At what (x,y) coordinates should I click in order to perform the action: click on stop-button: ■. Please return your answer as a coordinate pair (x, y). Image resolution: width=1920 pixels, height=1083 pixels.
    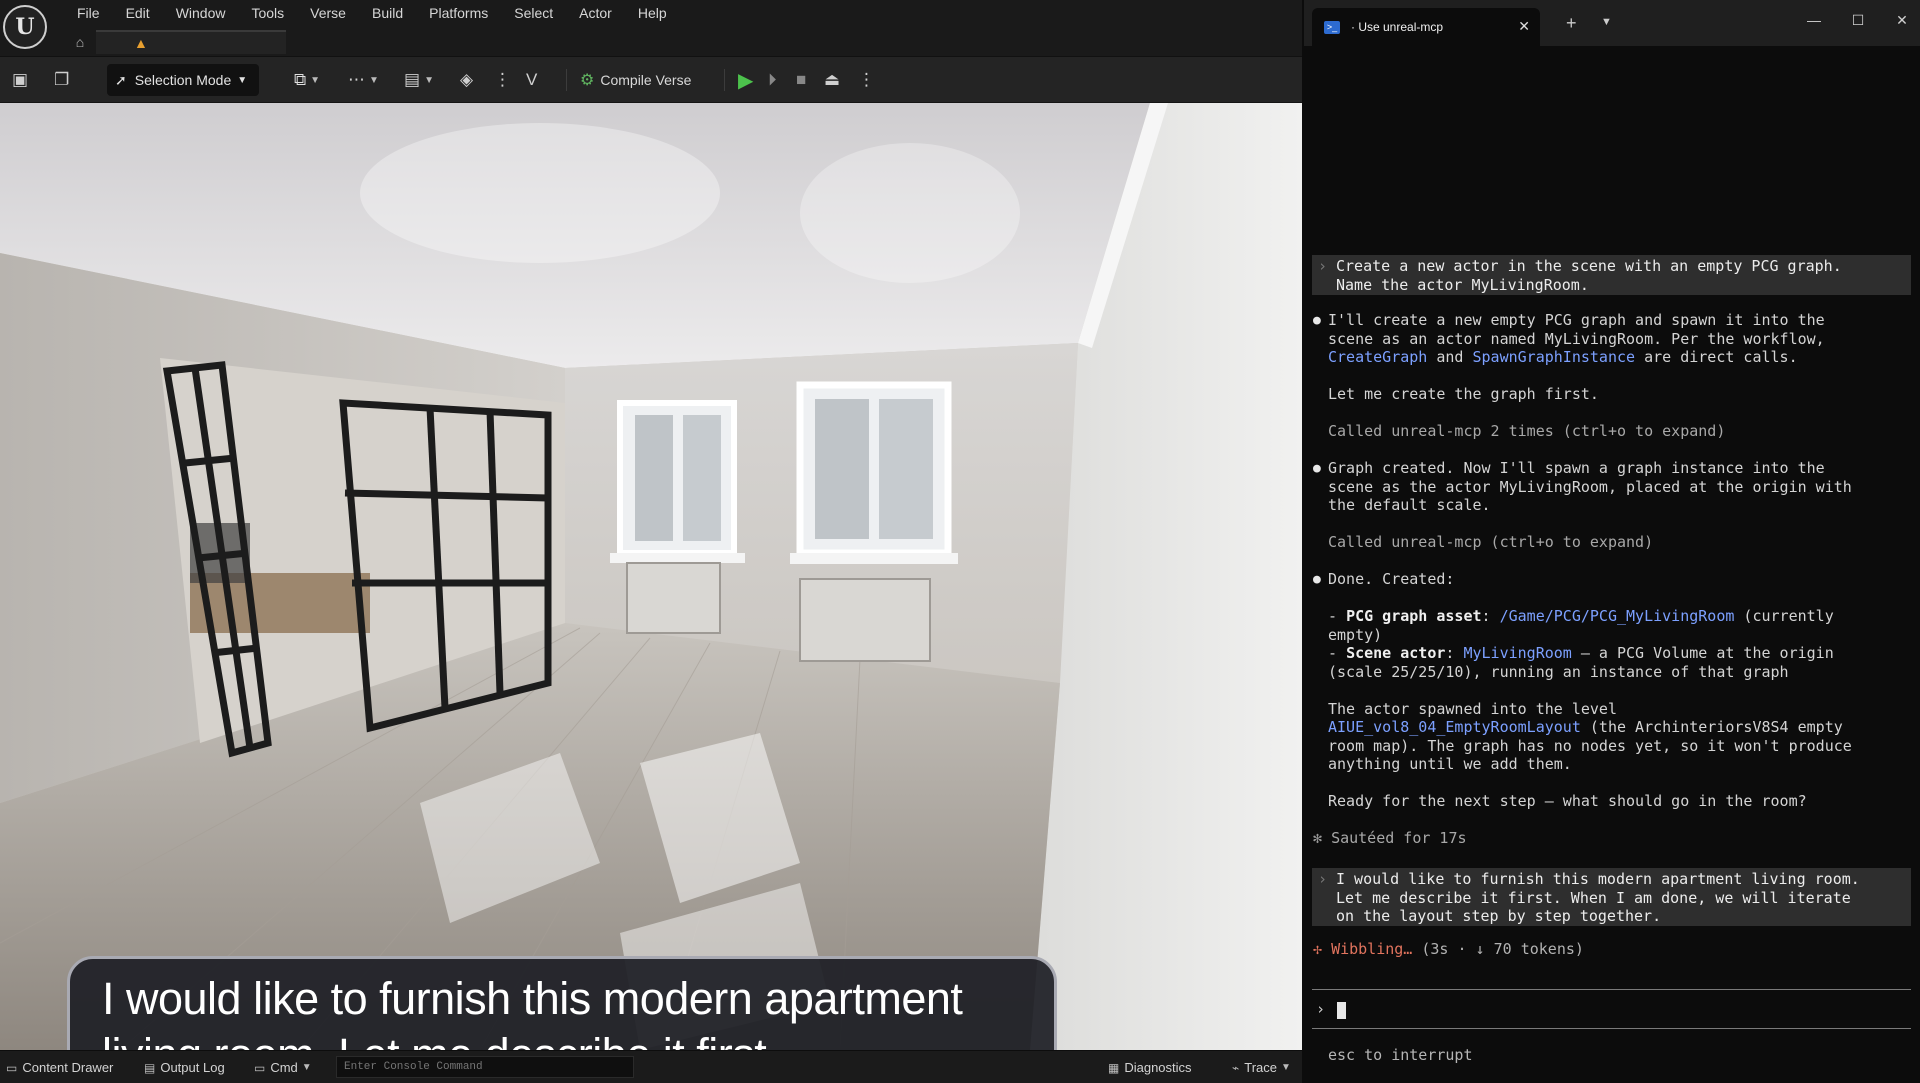
    Looking at the image, I should click on (801, 80).